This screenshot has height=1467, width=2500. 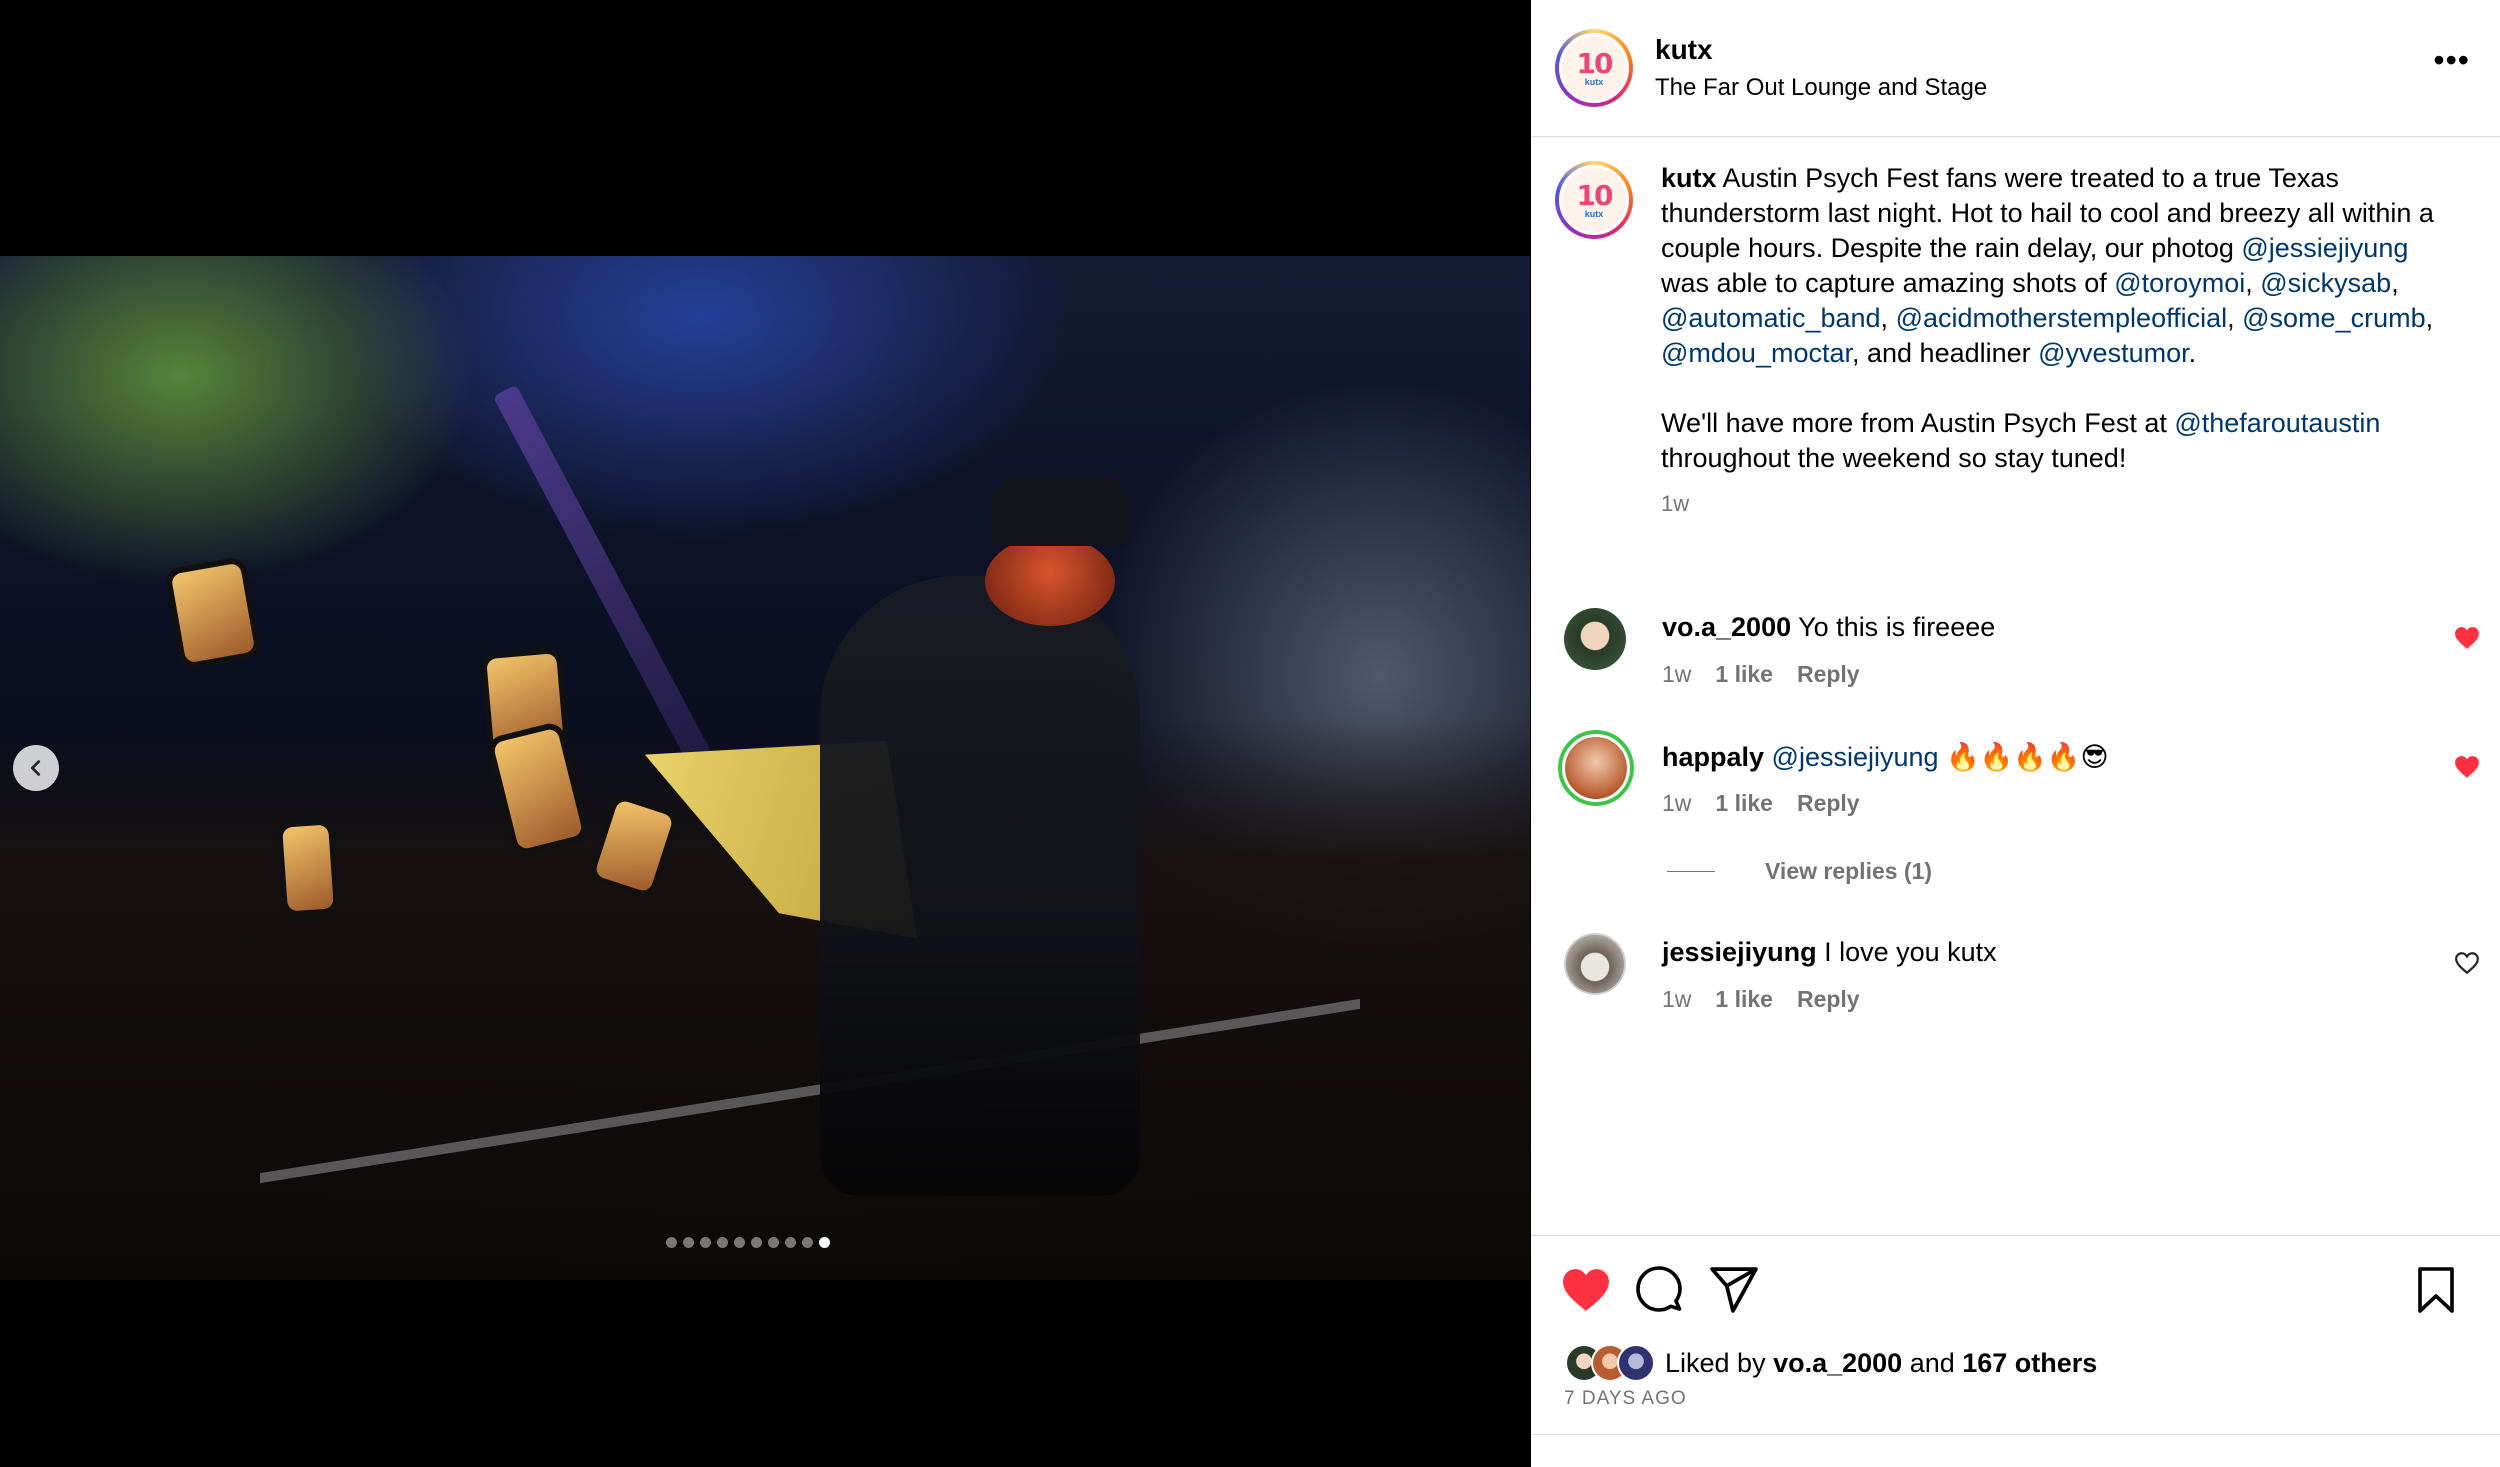 I want to click on comment-like-outline-icon, so click(x=2467, y=963).